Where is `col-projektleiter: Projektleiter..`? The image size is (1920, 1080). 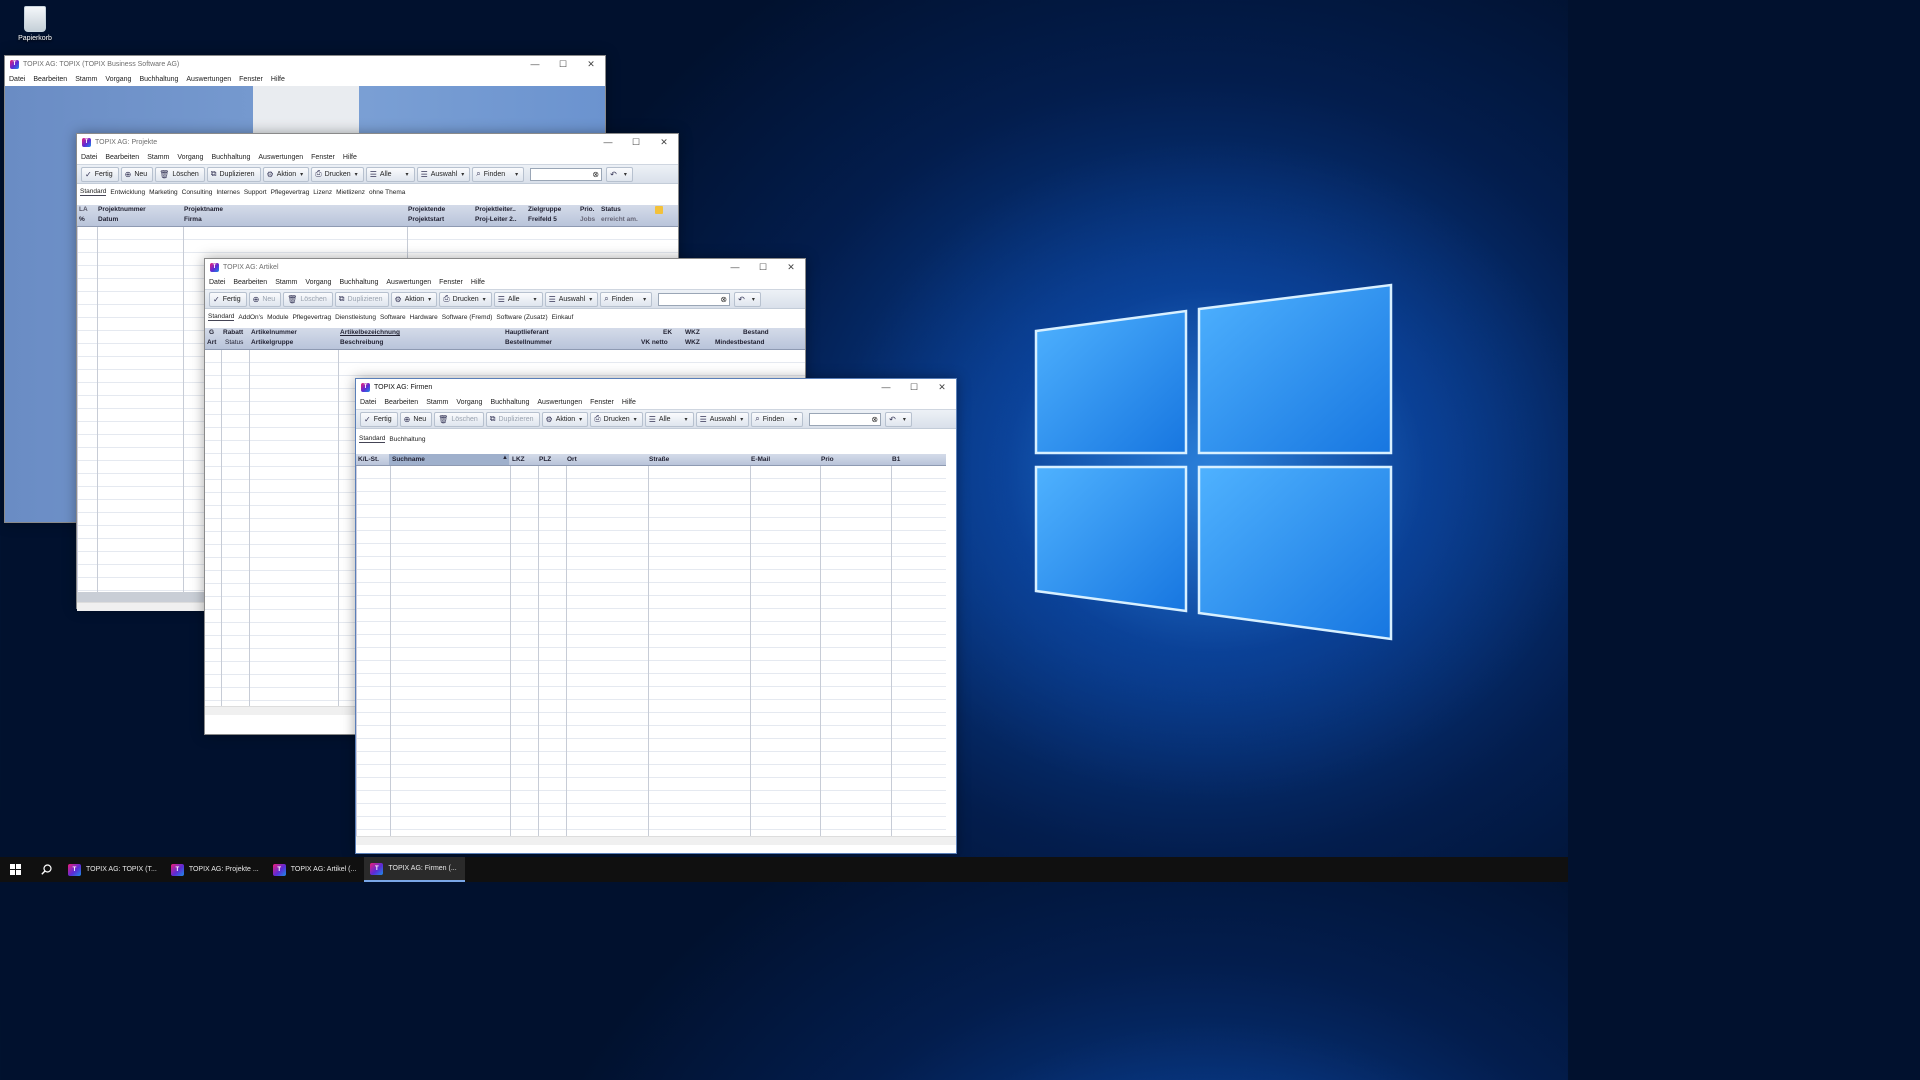
col-projektleiter: Projektleiter.. is located at coordinates (495, 209).